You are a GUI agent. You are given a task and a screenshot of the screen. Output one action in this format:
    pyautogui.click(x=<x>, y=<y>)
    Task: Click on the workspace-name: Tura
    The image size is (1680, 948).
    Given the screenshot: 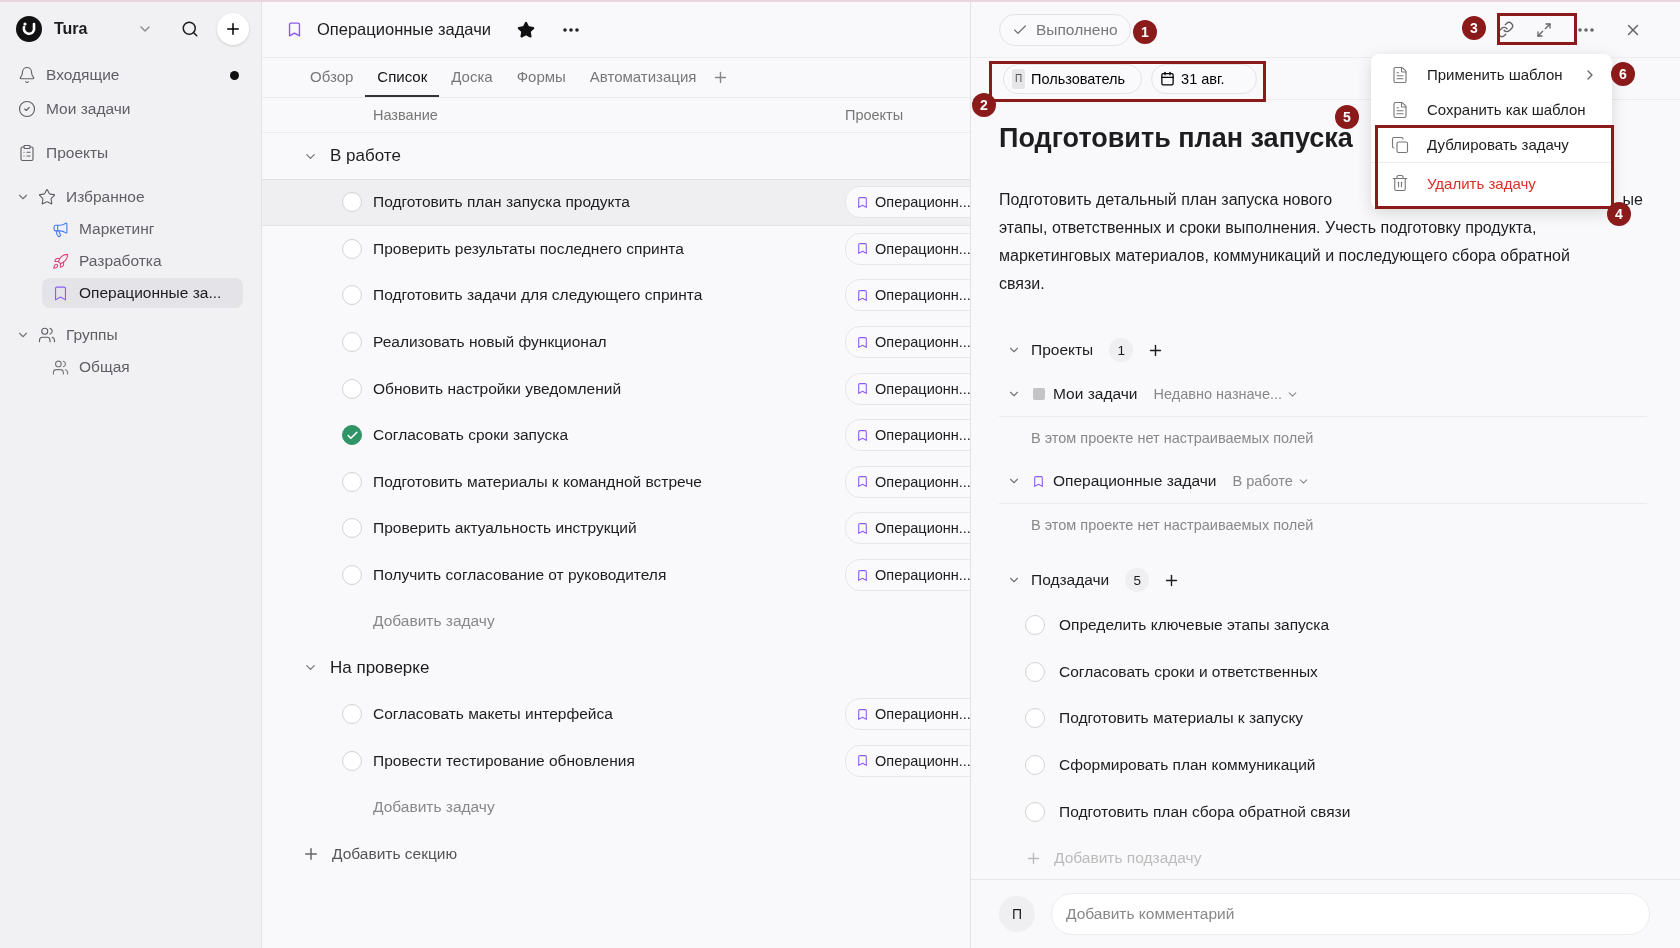 What is the action you would take?
    pyautogui.click(x=71, y=29)
    